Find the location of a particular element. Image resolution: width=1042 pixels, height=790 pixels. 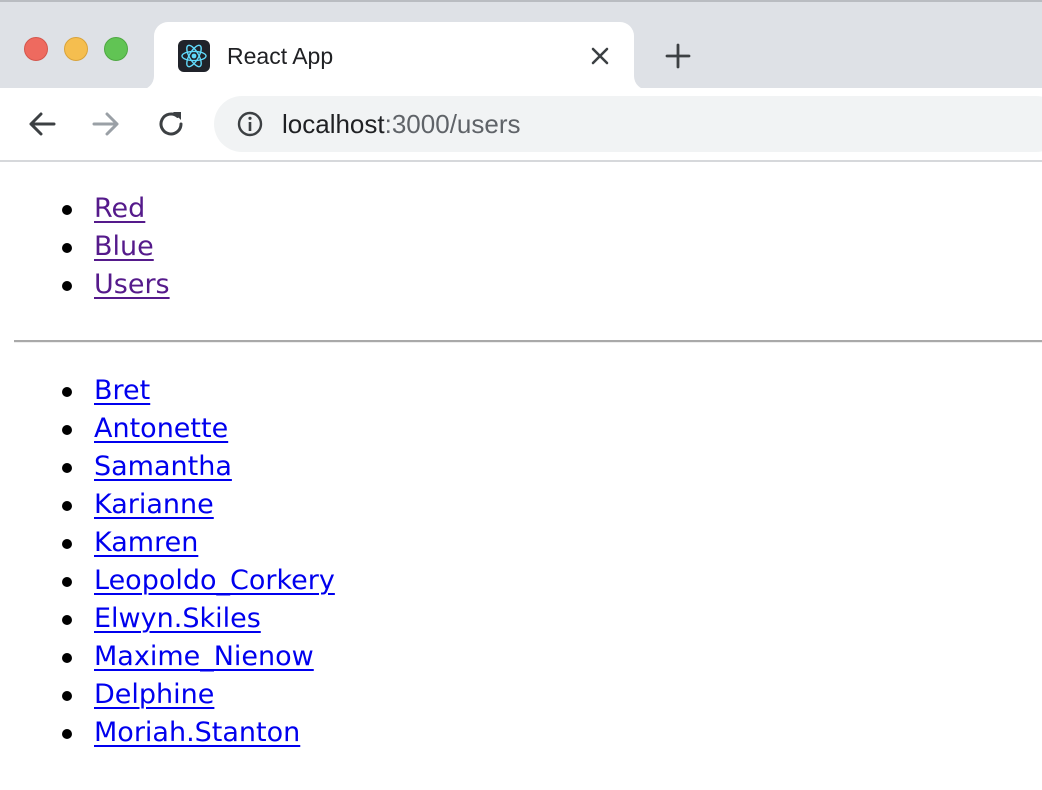

plus-icon is located at coordinates (678, 56).